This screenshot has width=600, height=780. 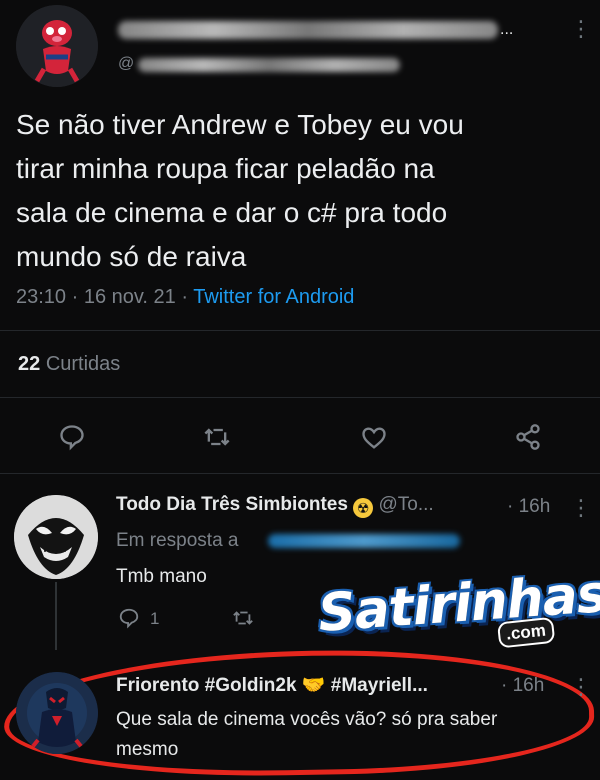 What do you see at coordinates (147, 749) in the screenshot?
I see `reply2-text-line-2: mesmo` at bounding box center [147, 749].